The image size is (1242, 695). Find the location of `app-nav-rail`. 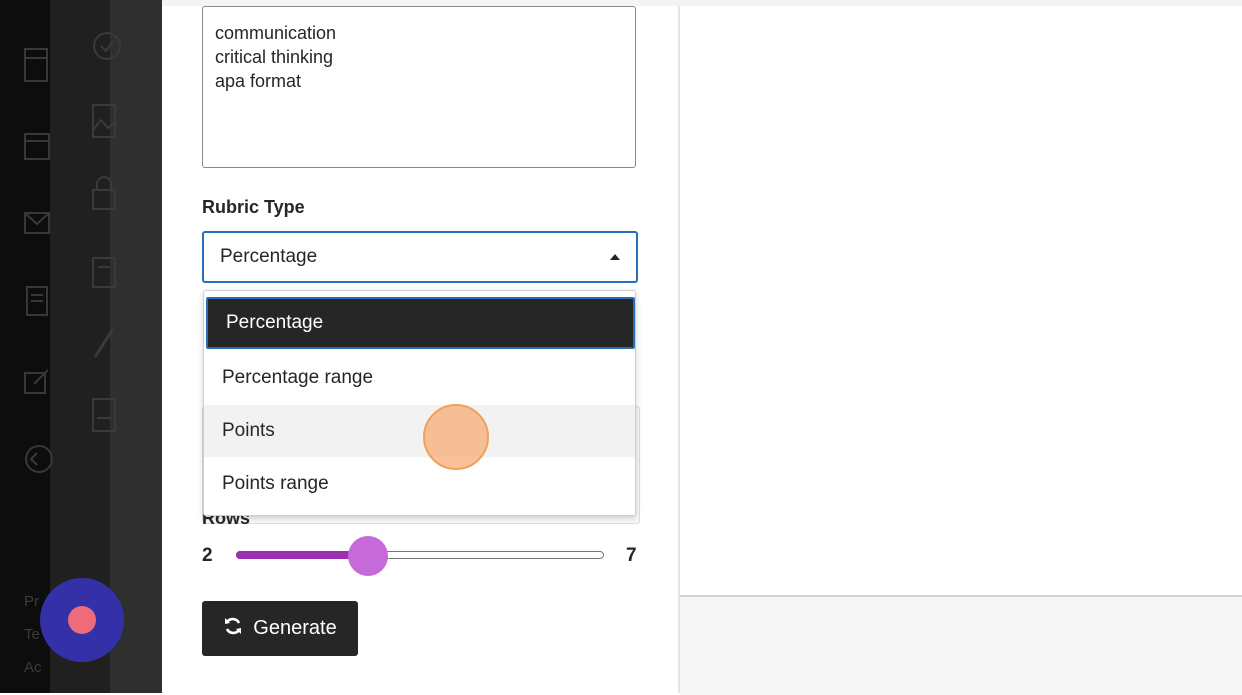

app-nav-rail is located at coordinates (25, 346).